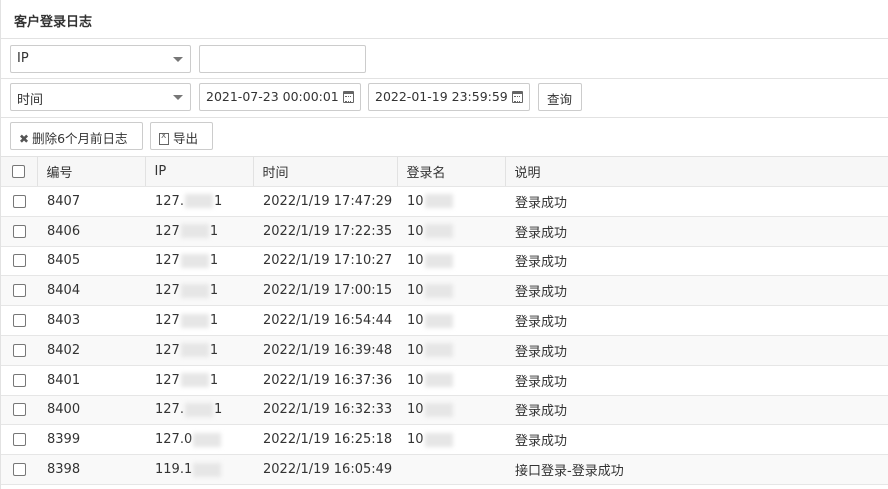  I want to click on delete-old-logs-button: ✖ 删除6个月前日志, so click(76, 136).